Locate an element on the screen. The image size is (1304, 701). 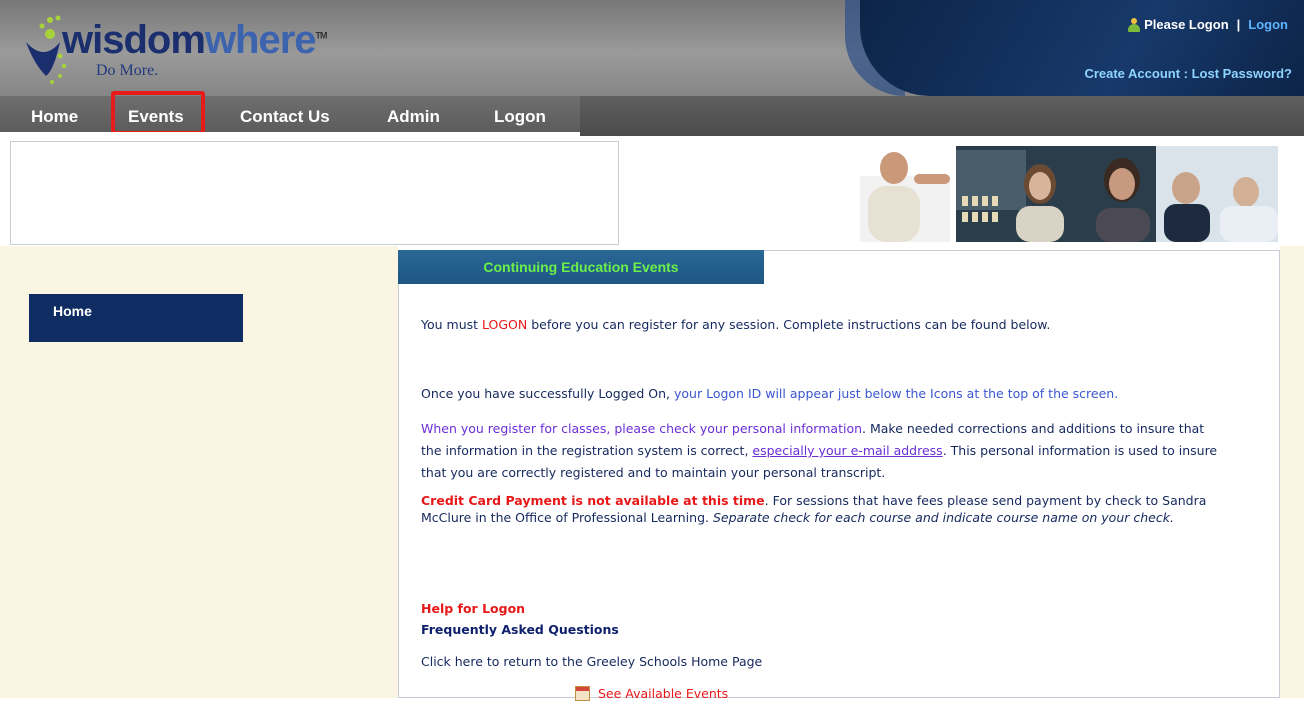
calendar-icon is located at coordinates (582, 693).